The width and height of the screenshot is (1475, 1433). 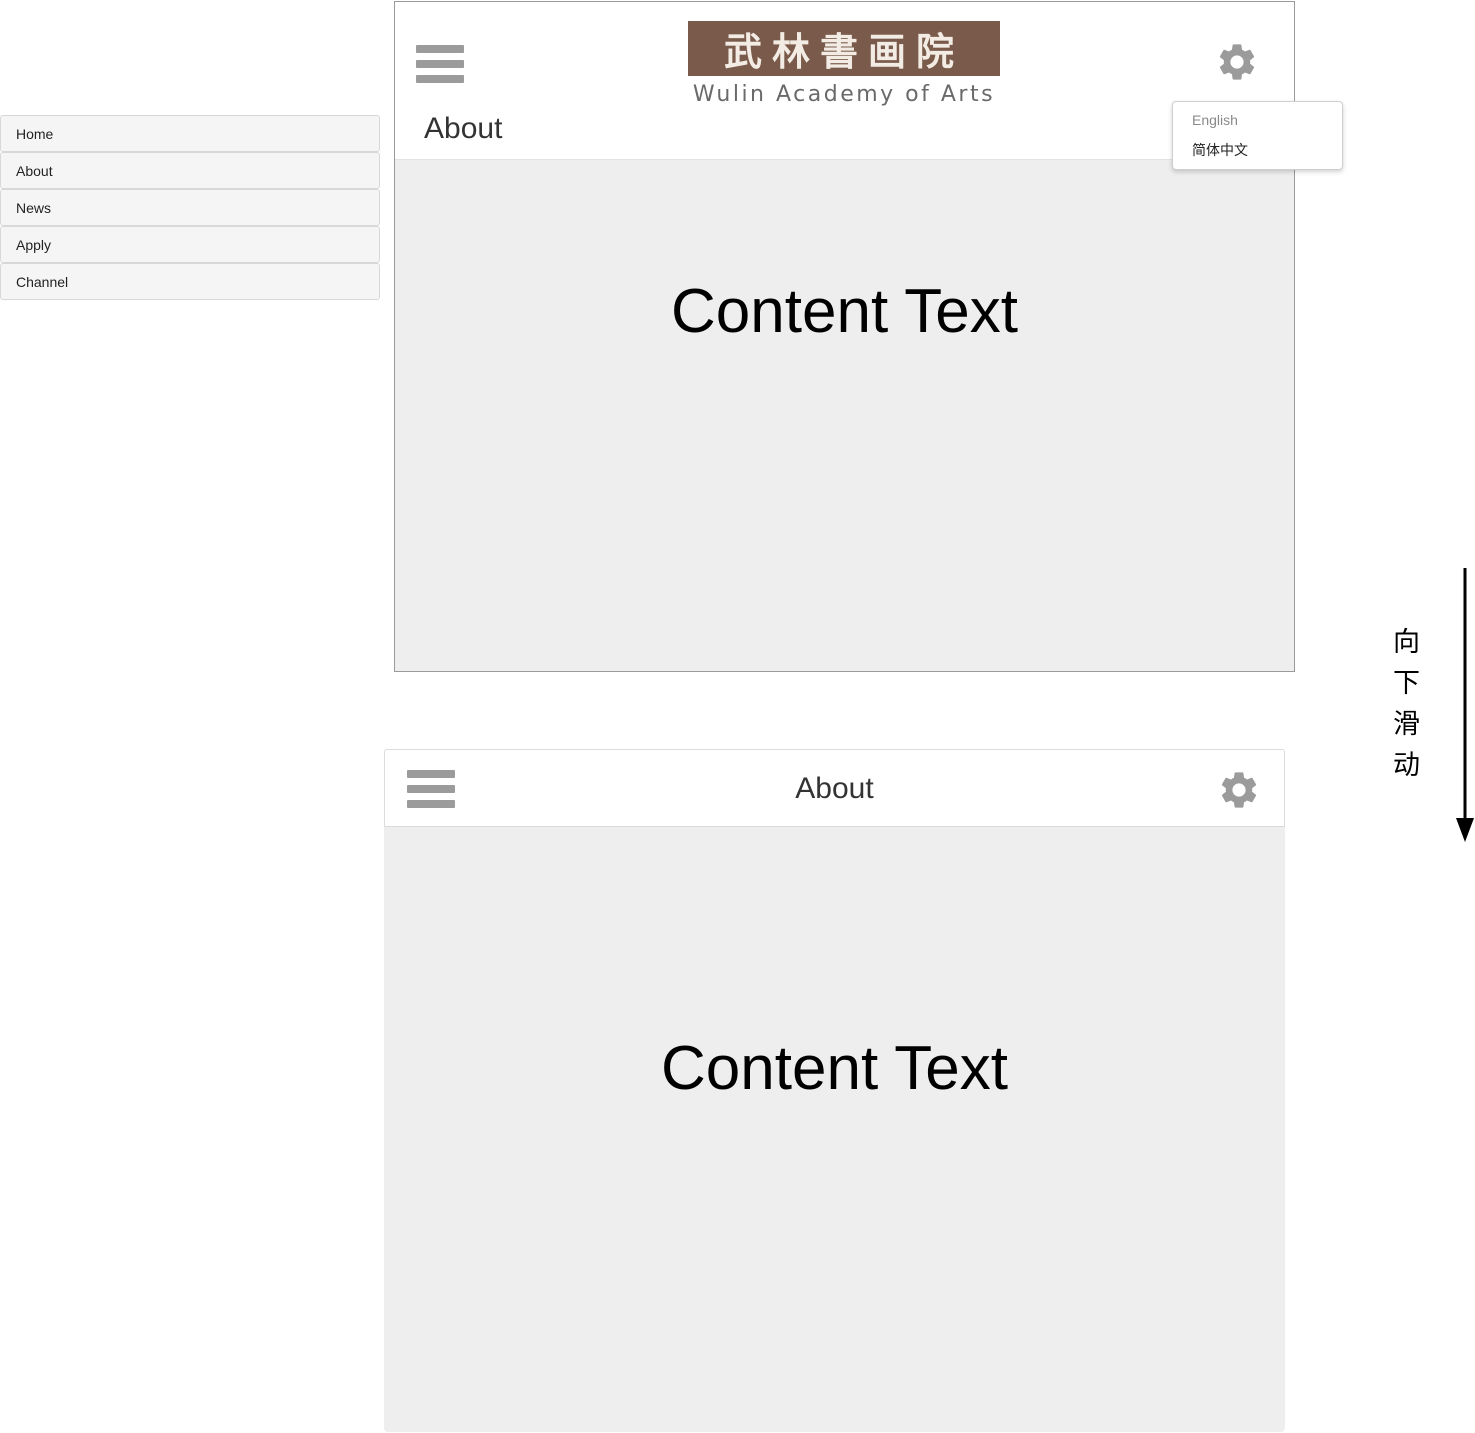 I want to click on side-menu: Home About News Apply Channel, so click(x=190, y=207).